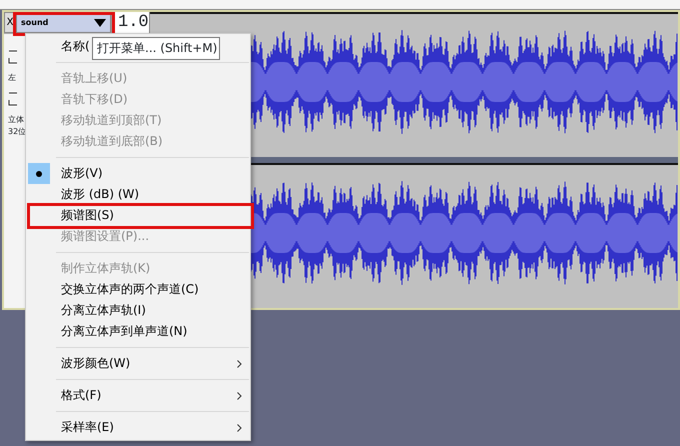  Describe the element at coordinates (138, 310) in the screenshot. I see `menu-item: 分离立体声轨(I)` at that location.